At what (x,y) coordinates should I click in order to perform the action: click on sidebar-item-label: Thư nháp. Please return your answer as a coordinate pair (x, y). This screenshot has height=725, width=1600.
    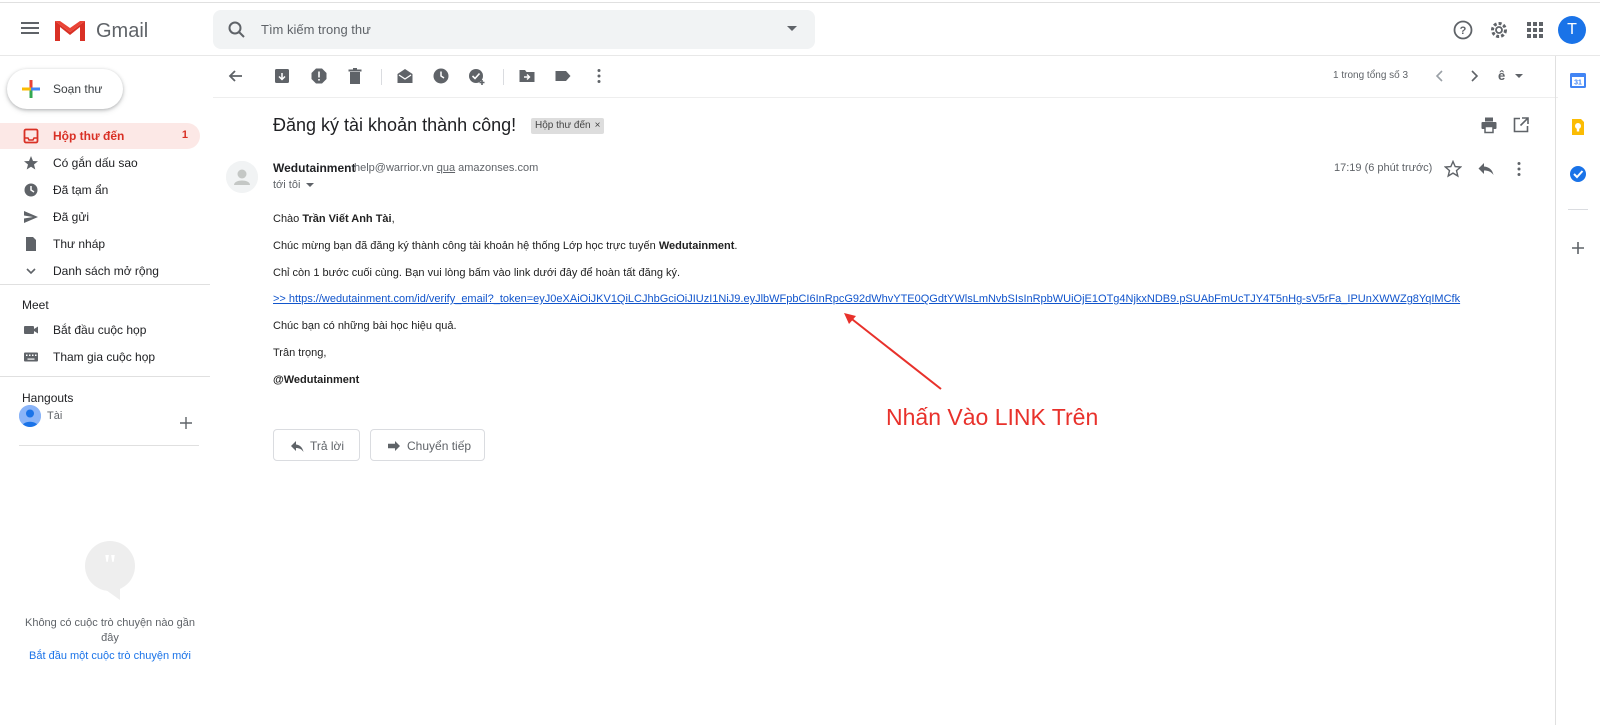
    Looking at the image, I should click on (79, 244).